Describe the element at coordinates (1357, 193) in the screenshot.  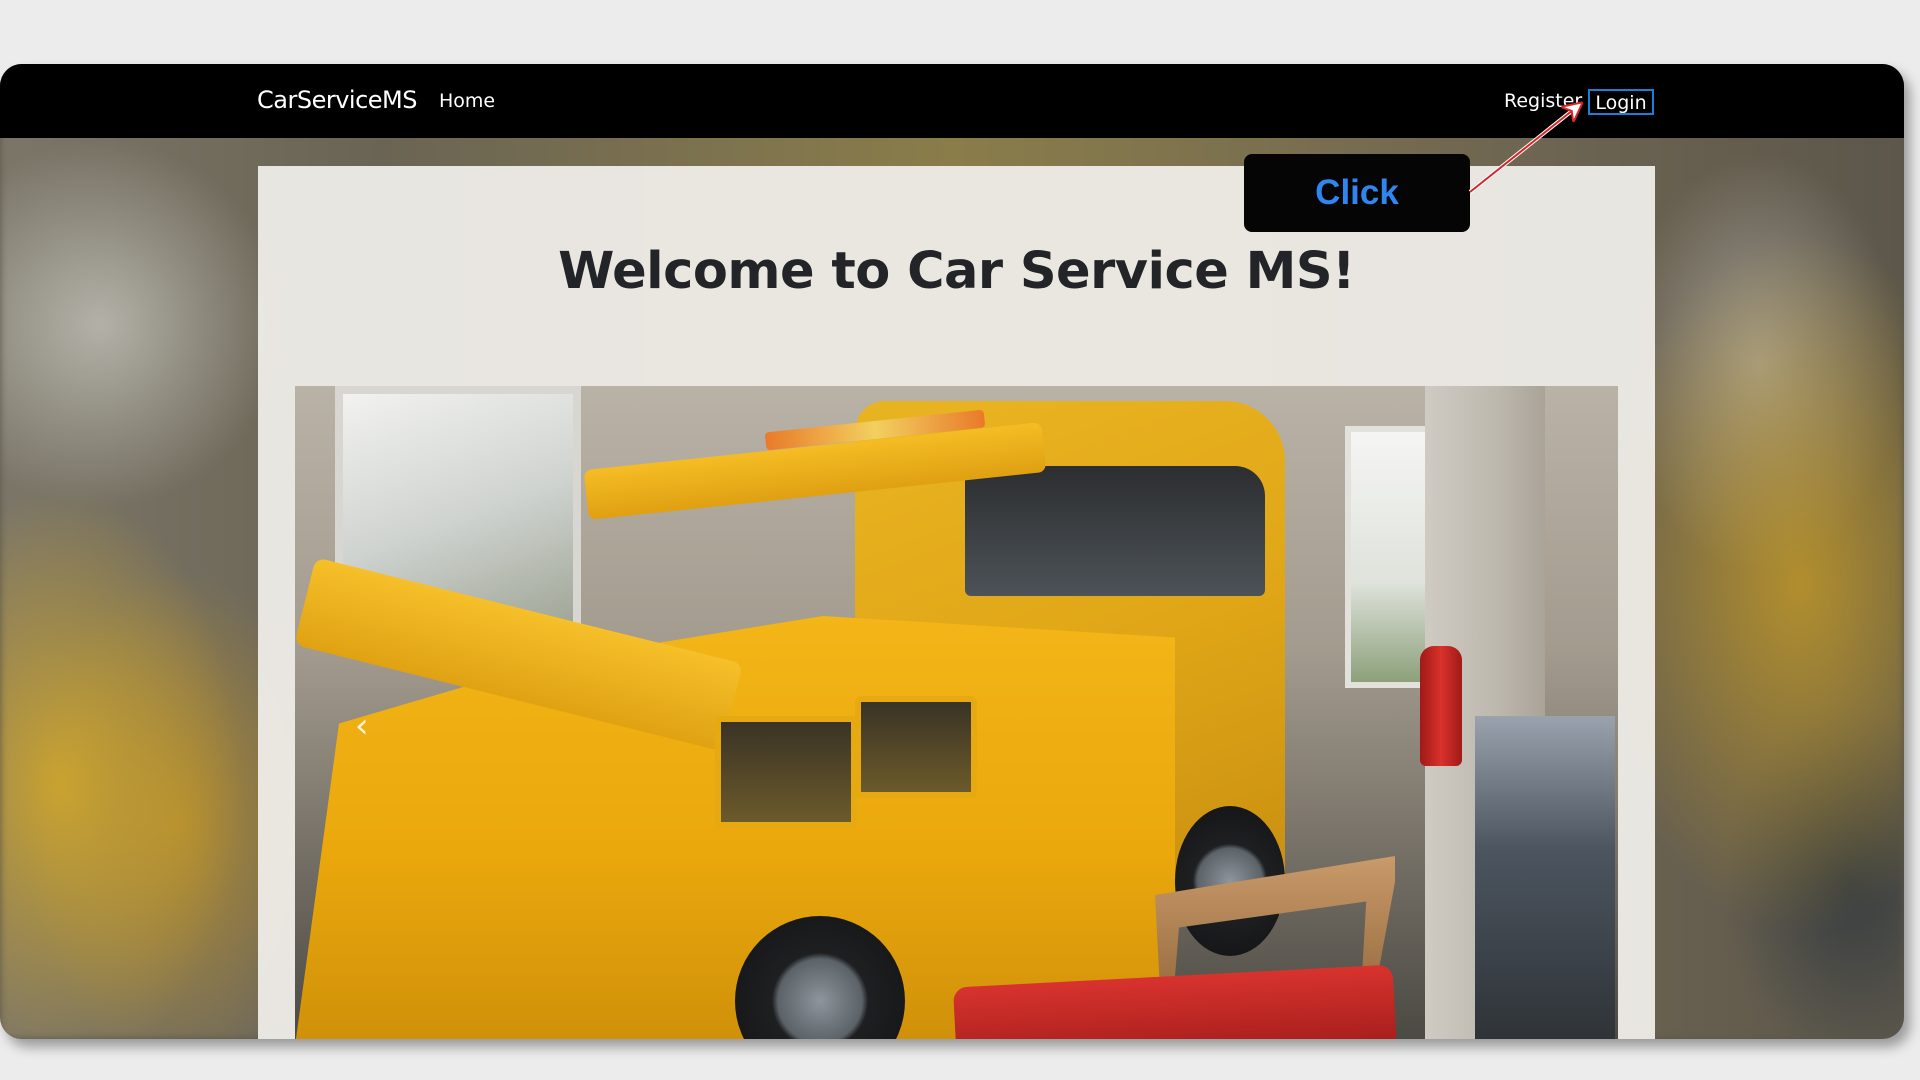
I see `click-callout: Click` at that location.